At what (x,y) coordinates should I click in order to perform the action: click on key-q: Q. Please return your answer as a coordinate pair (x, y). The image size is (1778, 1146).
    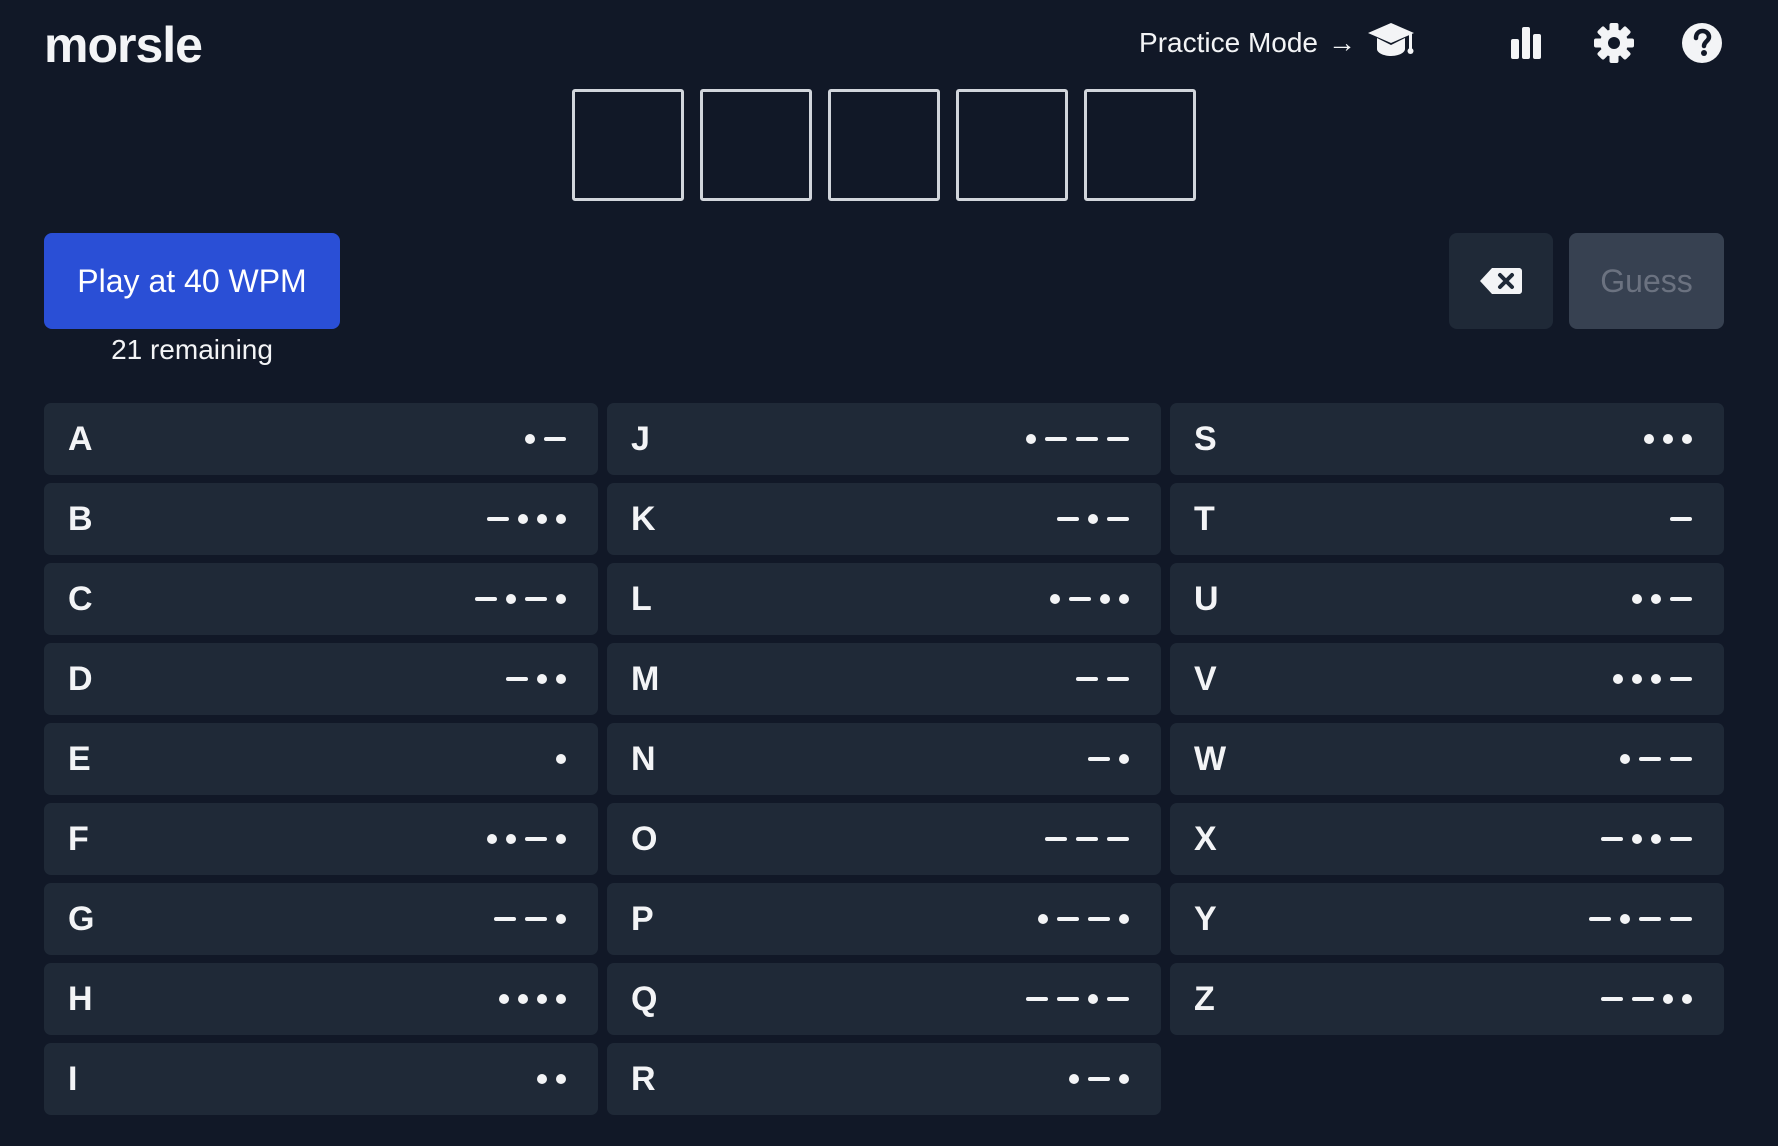
    Looking at the image, I should click on (884, 999).